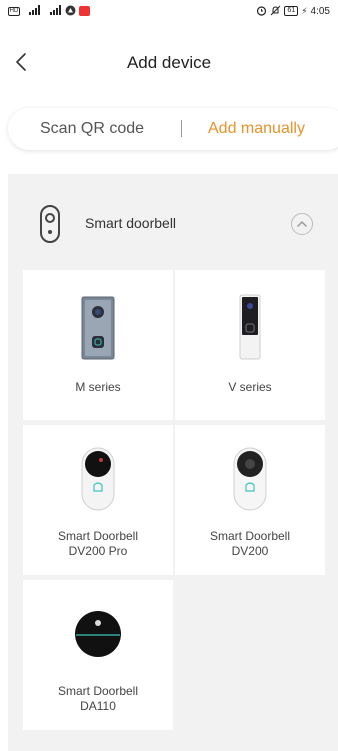 This screenshot has width=338, height=751. I want to click on doorbell-da110-icon, so click(98, 634).